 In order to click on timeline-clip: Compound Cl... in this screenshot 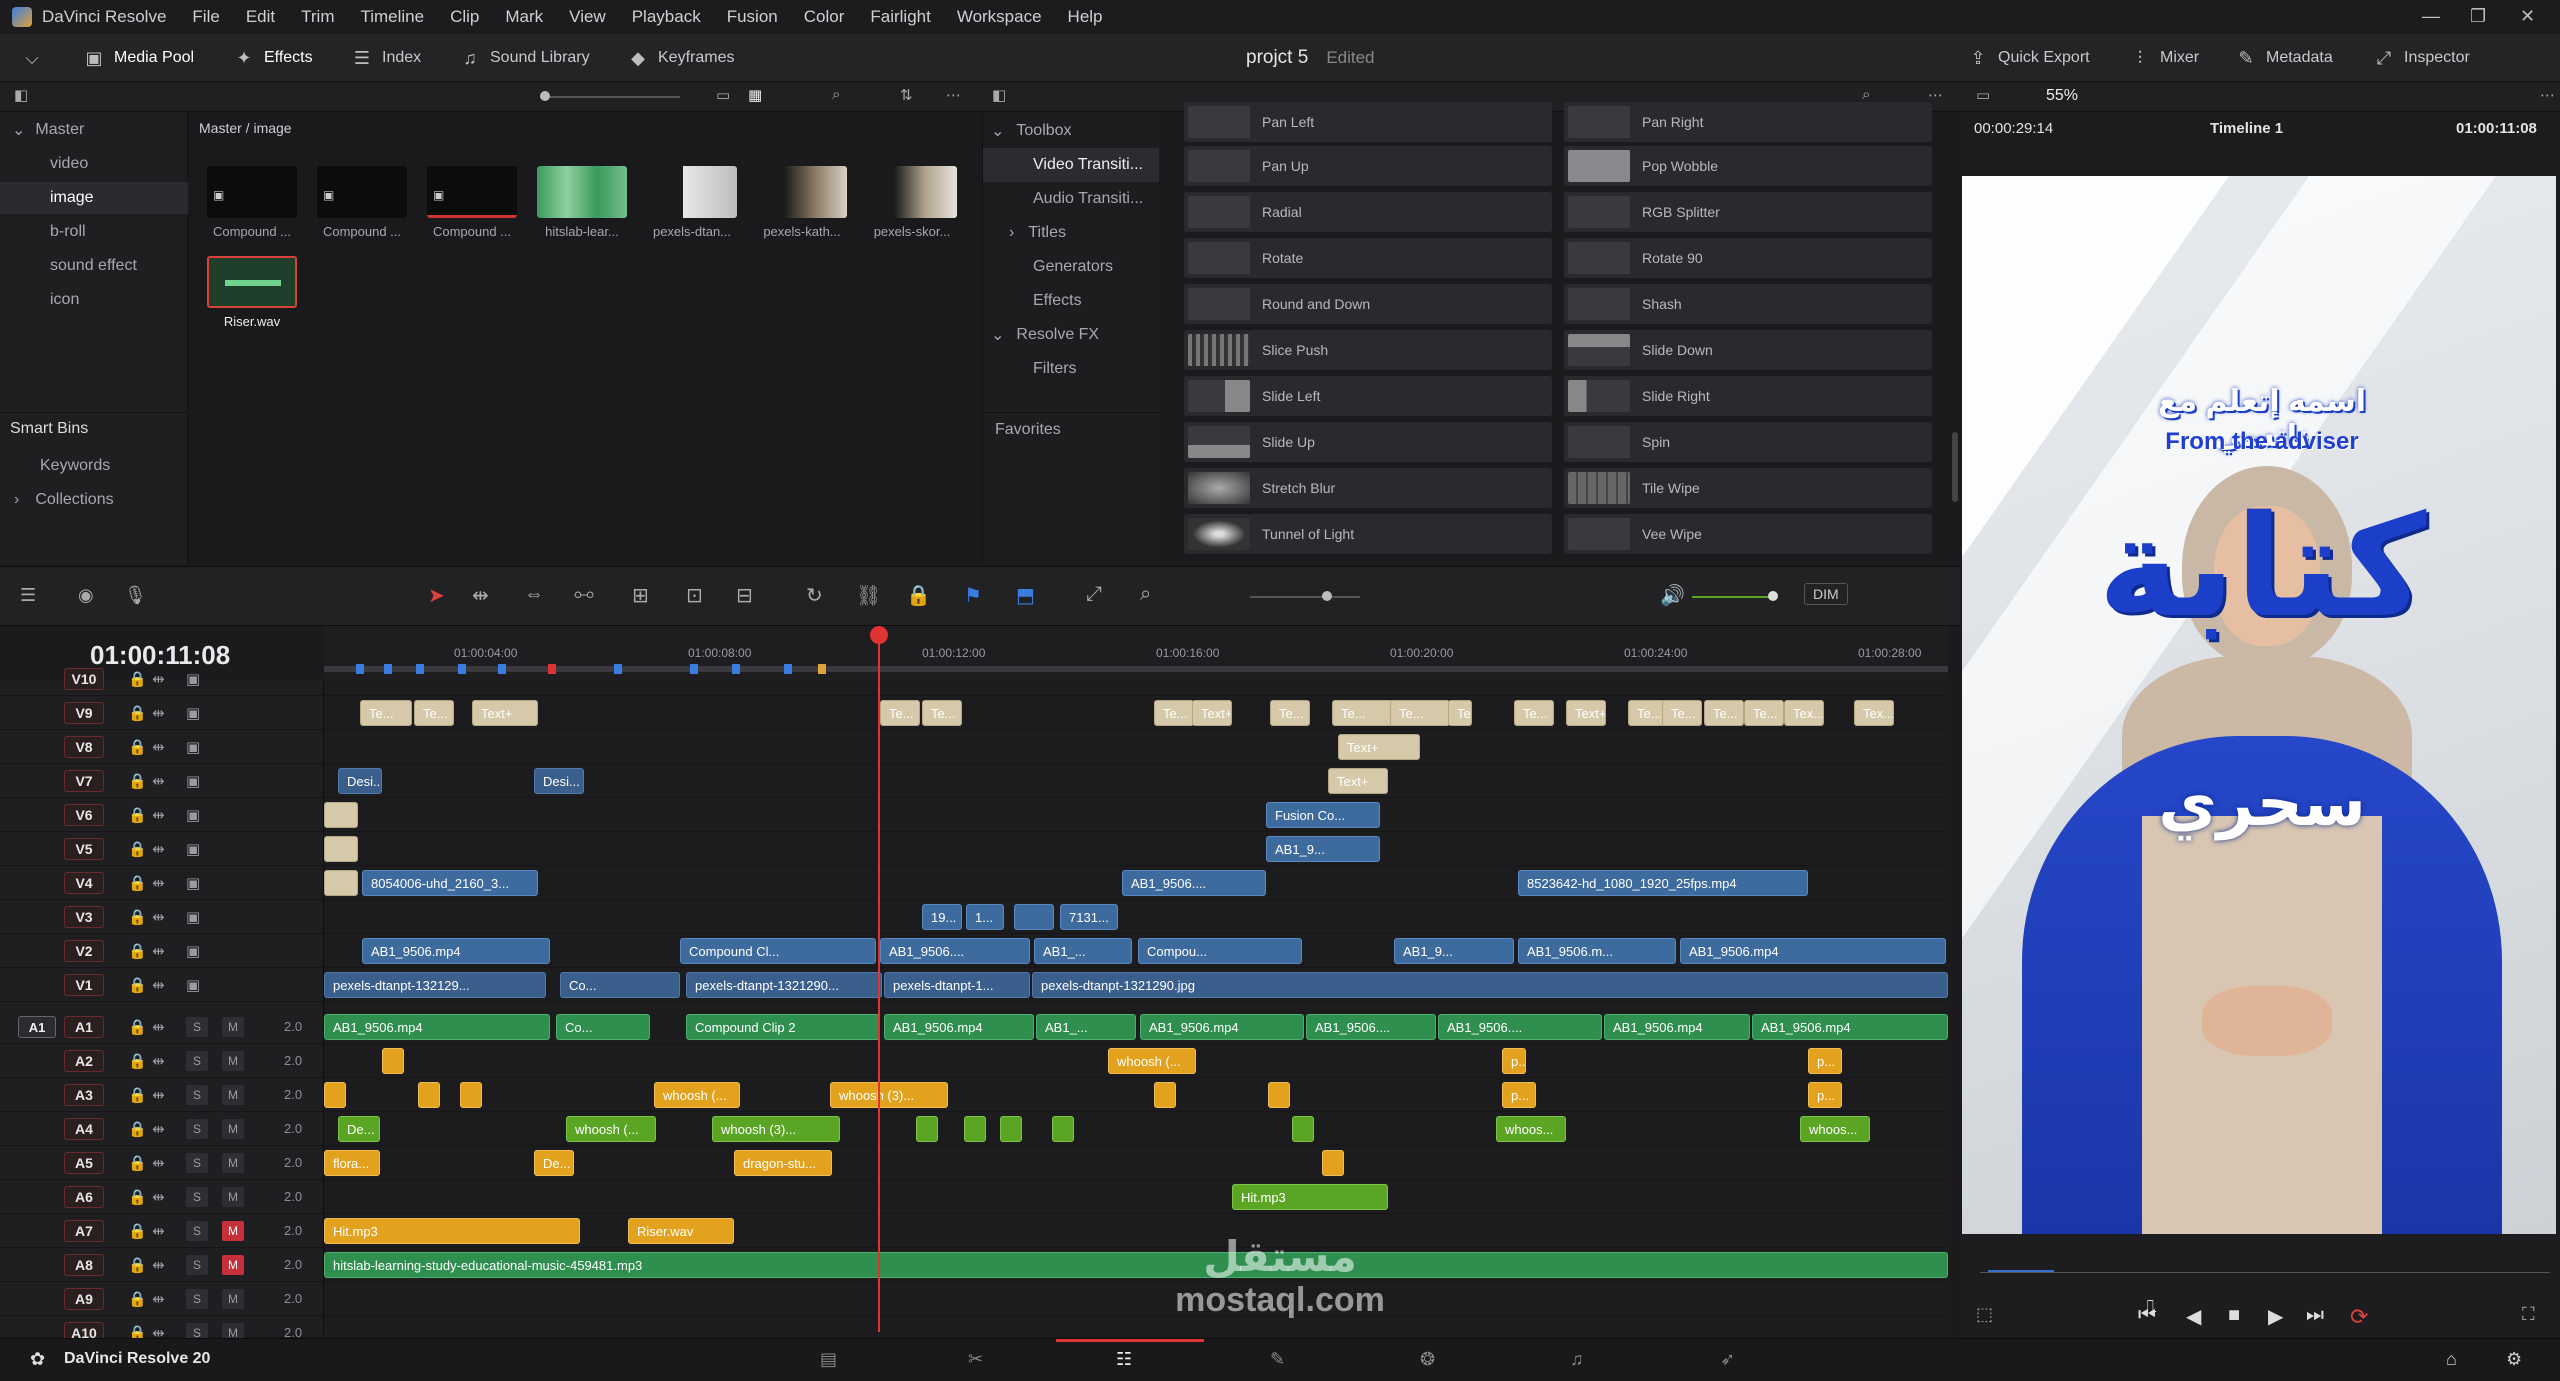, I will do `click(778, 951)`.